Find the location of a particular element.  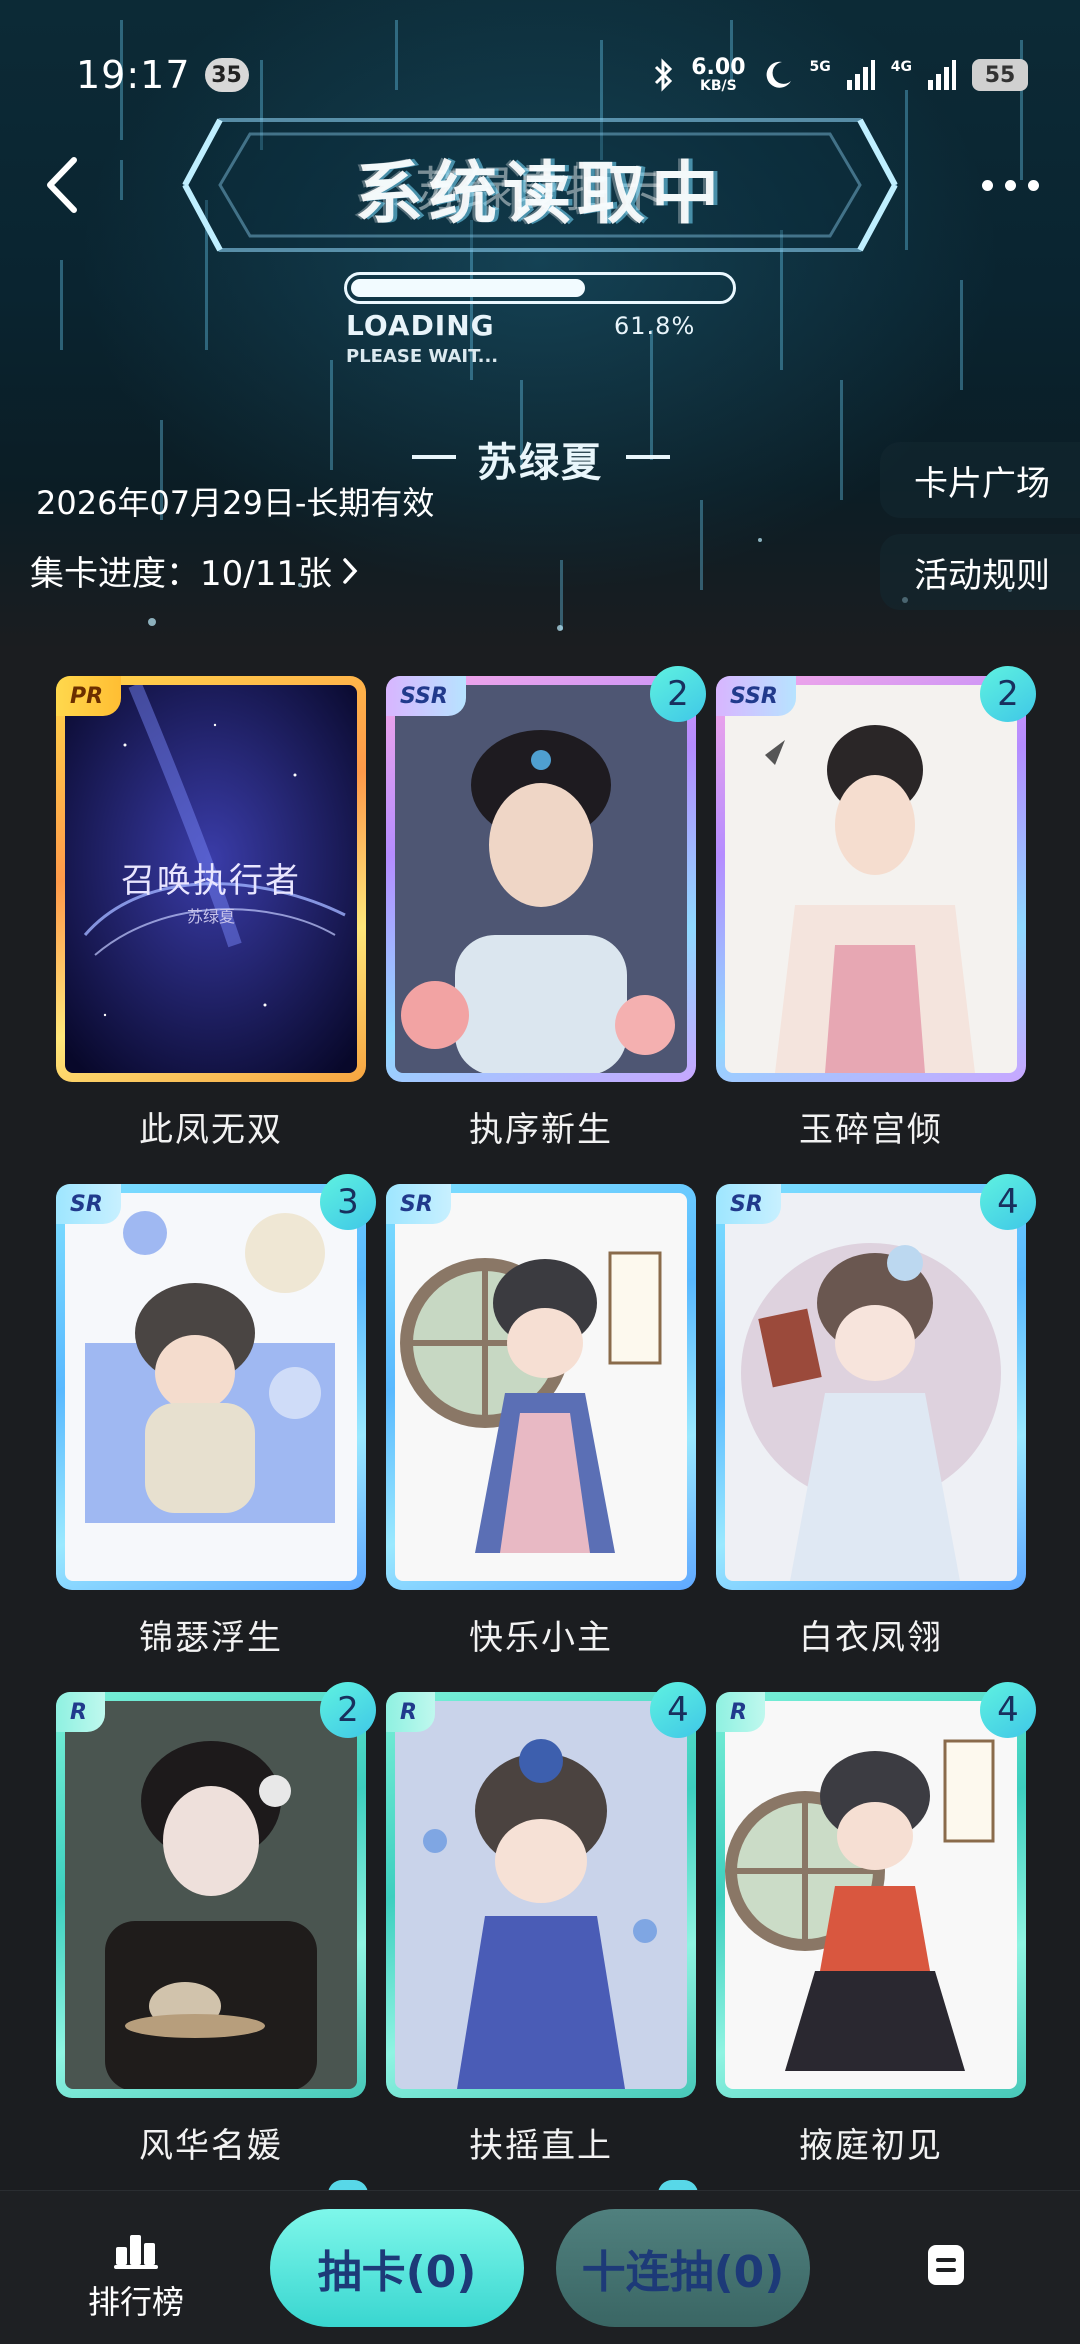

card-item: R 2 风华名媛 is located at coordinates (216, 1924).